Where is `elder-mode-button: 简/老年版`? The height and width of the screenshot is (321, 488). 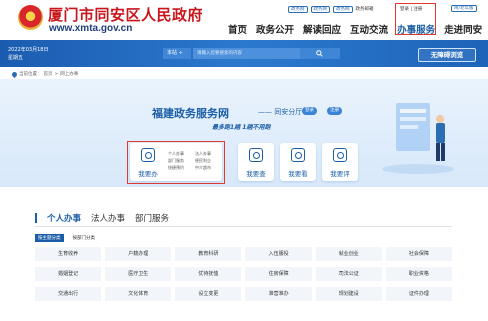
elder-mode-button: 简/老年版 is located at coordinates (464, 8).